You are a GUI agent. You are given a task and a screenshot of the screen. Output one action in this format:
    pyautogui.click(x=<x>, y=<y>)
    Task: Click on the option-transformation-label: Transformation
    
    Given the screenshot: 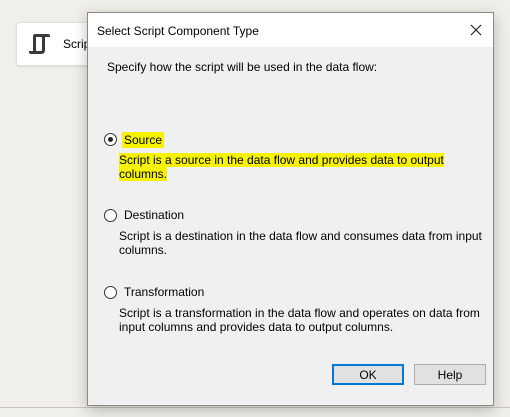 What is the action you would take?
    pyautogui.click(x=164, y=292)
    